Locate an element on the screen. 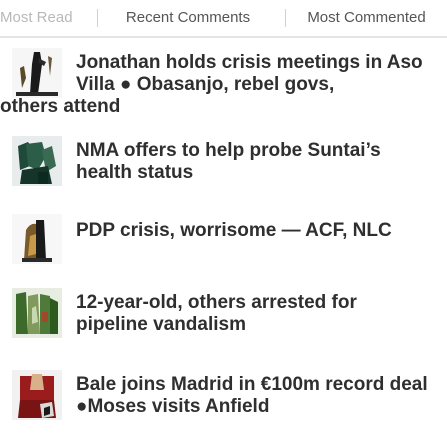  article-headline: PDP crisis, worrisome — ACF, NLC is located at coordinates (252, 231).